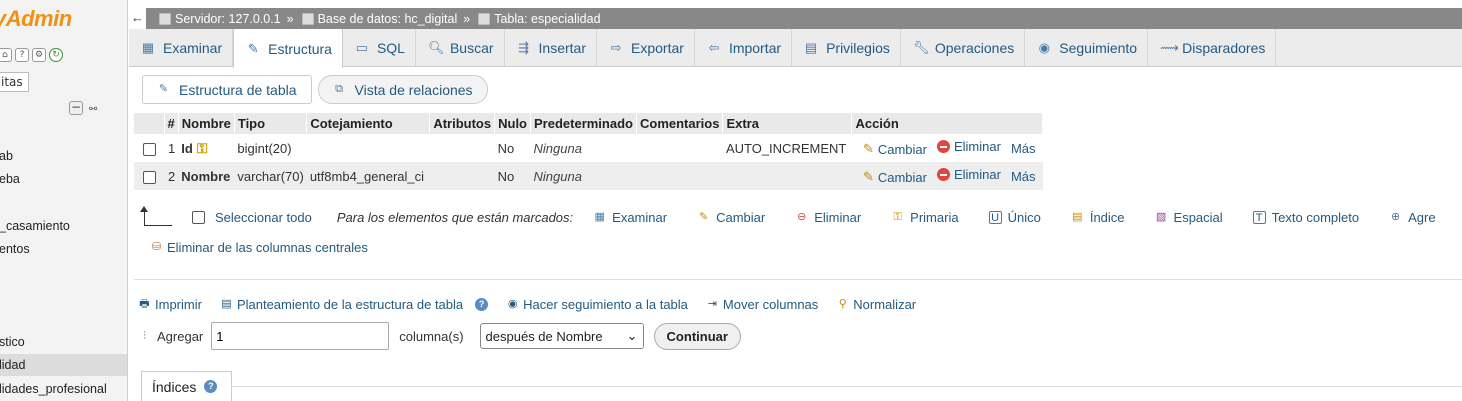 The image size is (1462, 401). I want to click on bulk-action-label: Único, so click(1024, 217).